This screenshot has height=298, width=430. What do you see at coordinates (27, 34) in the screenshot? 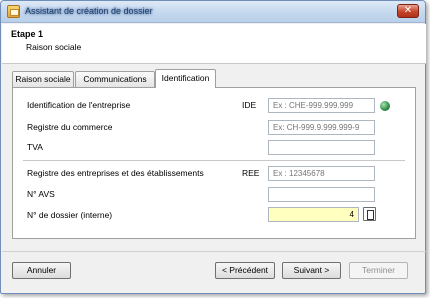
I see `step-title: Etape 1` at bounding box center [27, 34].